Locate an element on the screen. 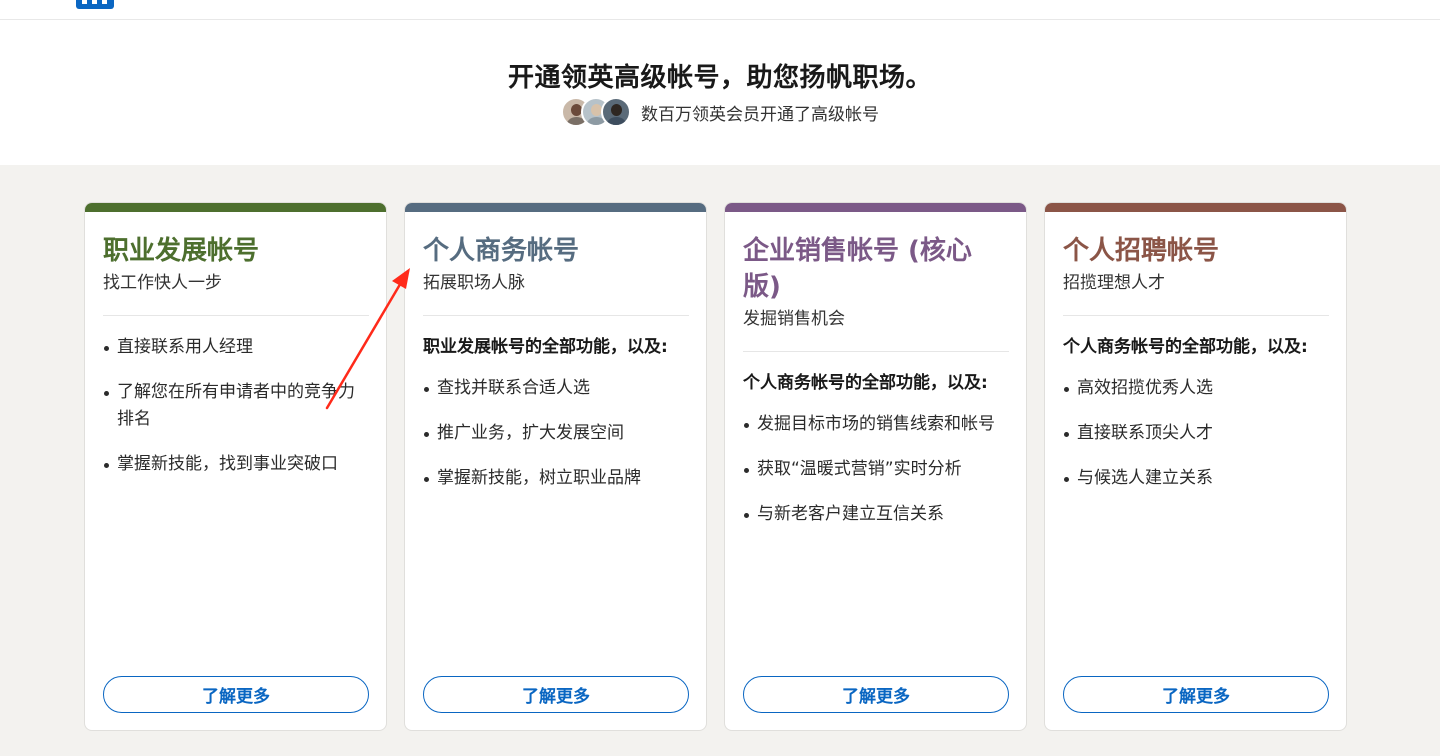 The width and height of the screenshot is (1440, 756). plan-title: 职业发展帐号 is located at coordinates (181, 251).